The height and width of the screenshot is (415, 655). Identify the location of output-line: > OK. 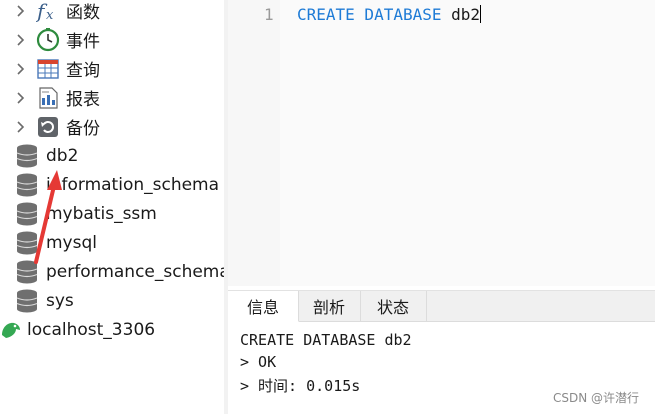
(258, 362).